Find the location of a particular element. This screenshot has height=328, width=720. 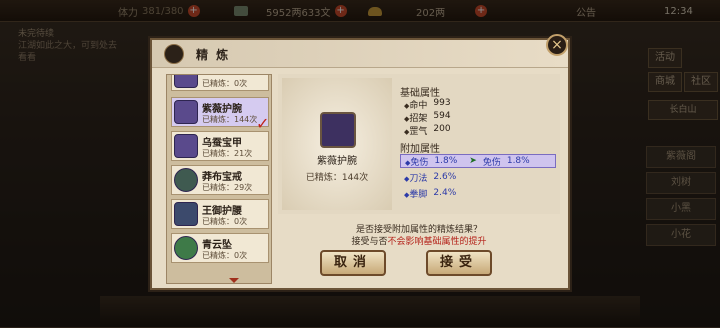

prompt-note: 接受与否不会影响基础属性的提升 is located at coordinates (419, 240).